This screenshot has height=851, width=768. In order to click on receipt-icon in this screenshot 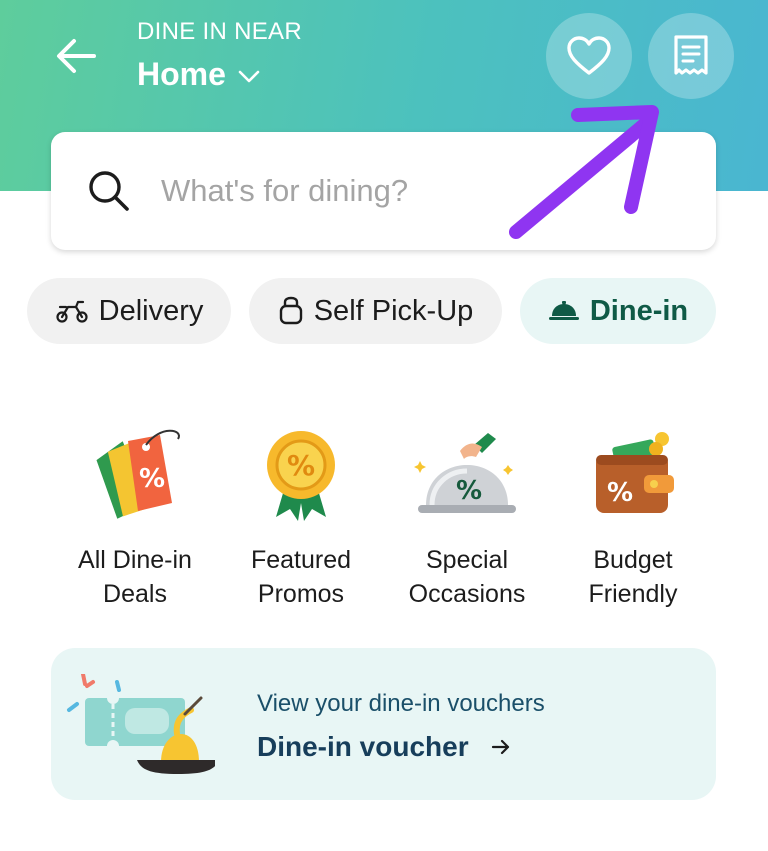, I will do `click(691, 55)`.